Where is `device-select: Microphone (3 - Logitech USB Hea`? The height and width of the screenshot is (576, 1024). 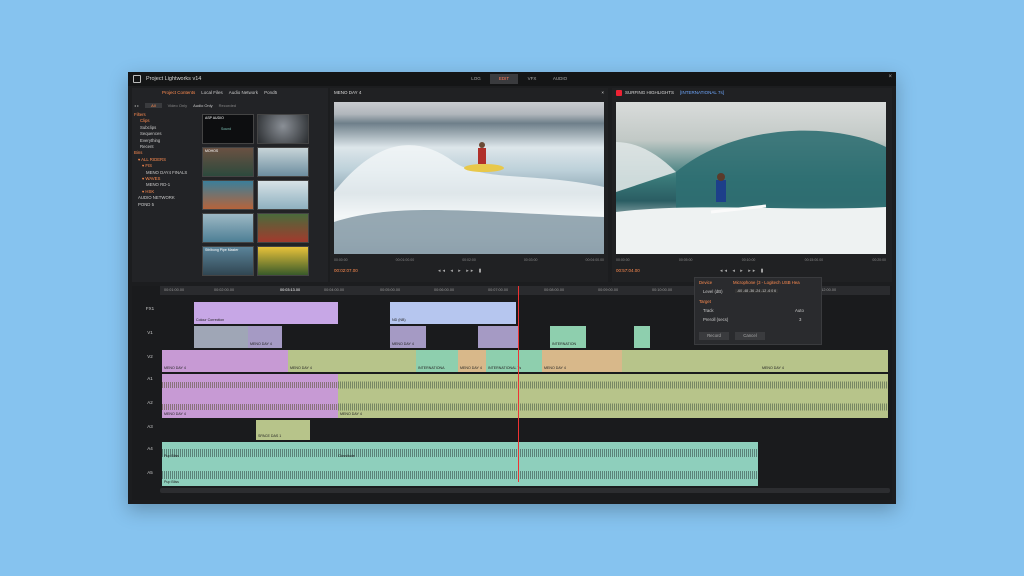
device-select: Microphone (3 - Logitech USB Hea is located at coordinates (766, 282).